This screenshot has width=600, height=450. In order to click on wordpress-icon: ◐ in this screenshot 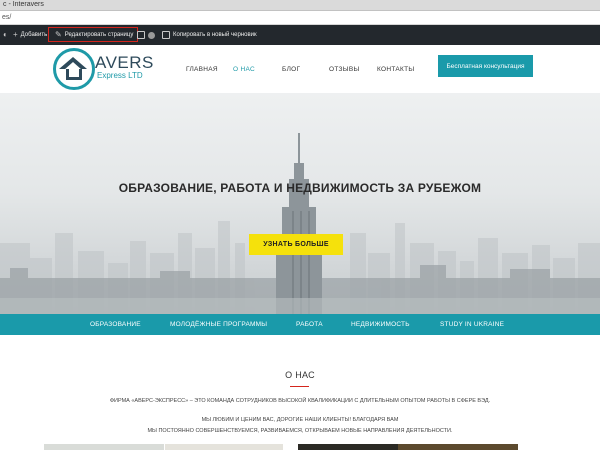, I will do `click(5, 35)`.